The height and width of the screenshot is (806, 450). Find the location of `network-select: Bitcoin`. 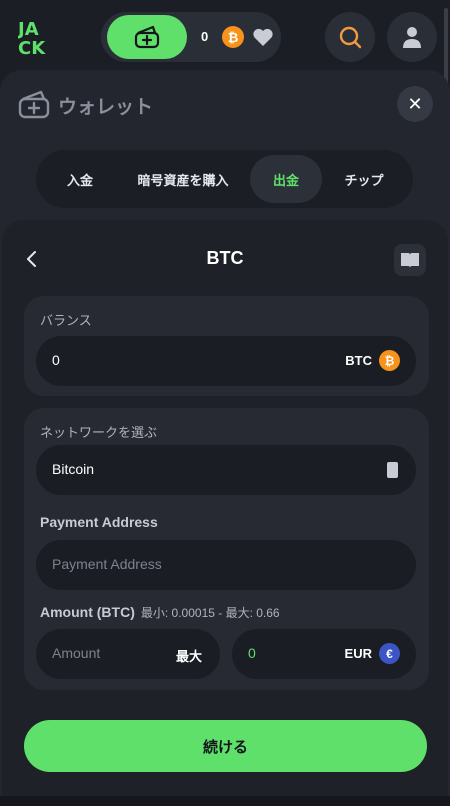

network-select: Bitcoin is located at coordinates (226, 470).